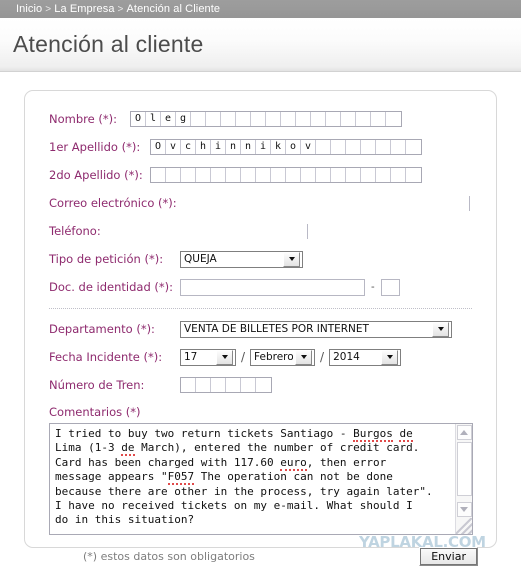 The image size is (521, 576). I want to click on form-row-telefono: Teléfono:, so click(260, 231).